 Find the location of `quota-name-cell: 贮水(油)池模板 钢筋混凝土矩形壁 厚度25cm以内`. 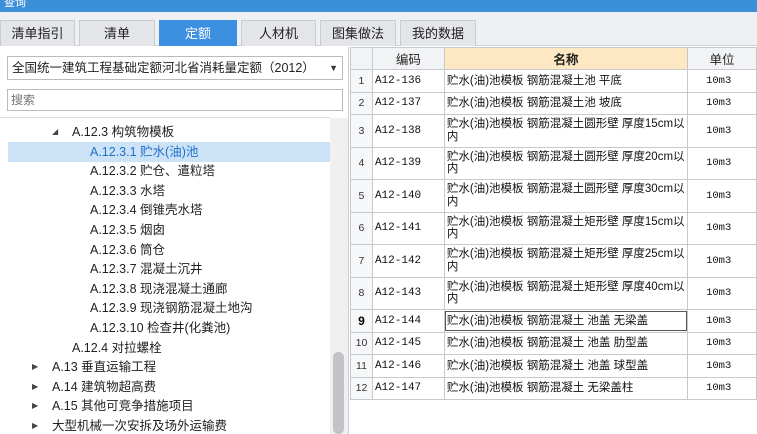

quota-name-cell: 贮水(油)池模板 钢筋混凝土矩形壁 厚度25cm以内 is located at coordinates (566, 261).